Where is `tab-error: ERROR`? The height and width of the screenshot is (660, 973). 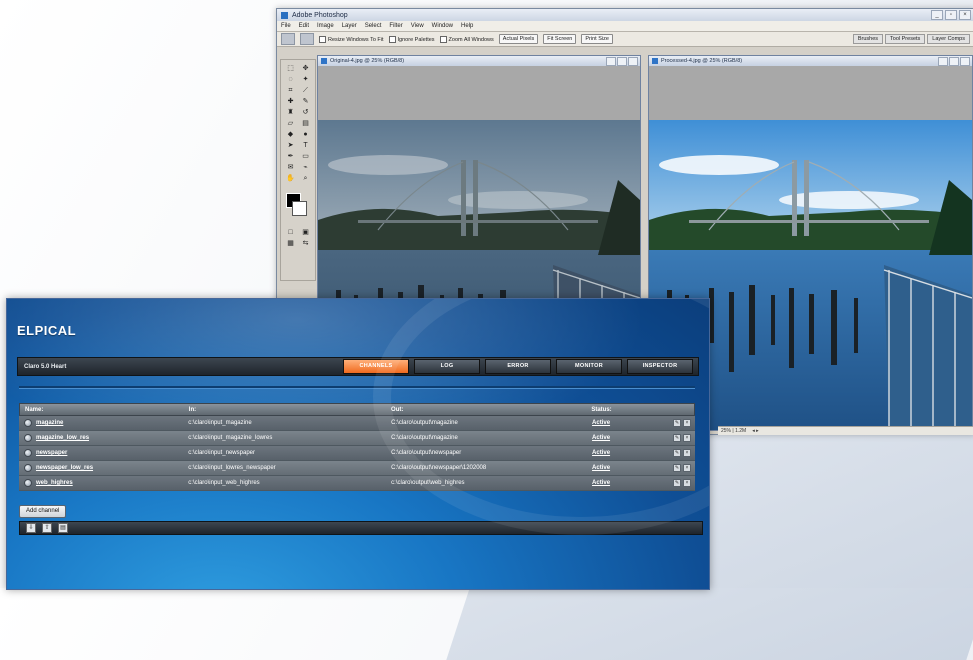 tab-error: ERROR is located at coordinates (518, 366).